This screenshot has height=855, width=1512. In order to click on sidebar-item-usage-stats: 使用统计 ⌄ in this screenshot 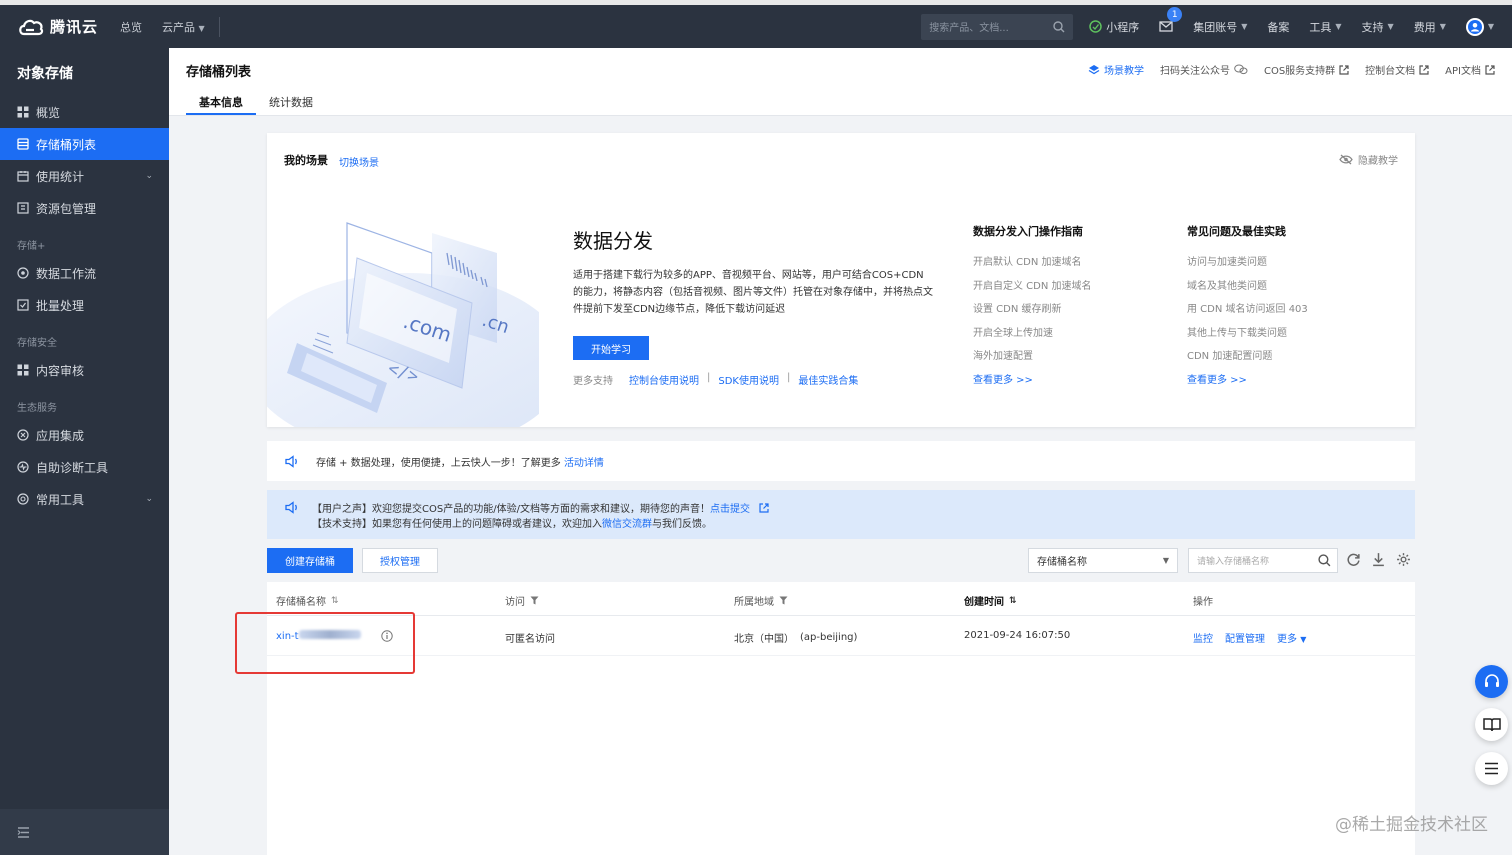, I will do `click(84, 176)`.